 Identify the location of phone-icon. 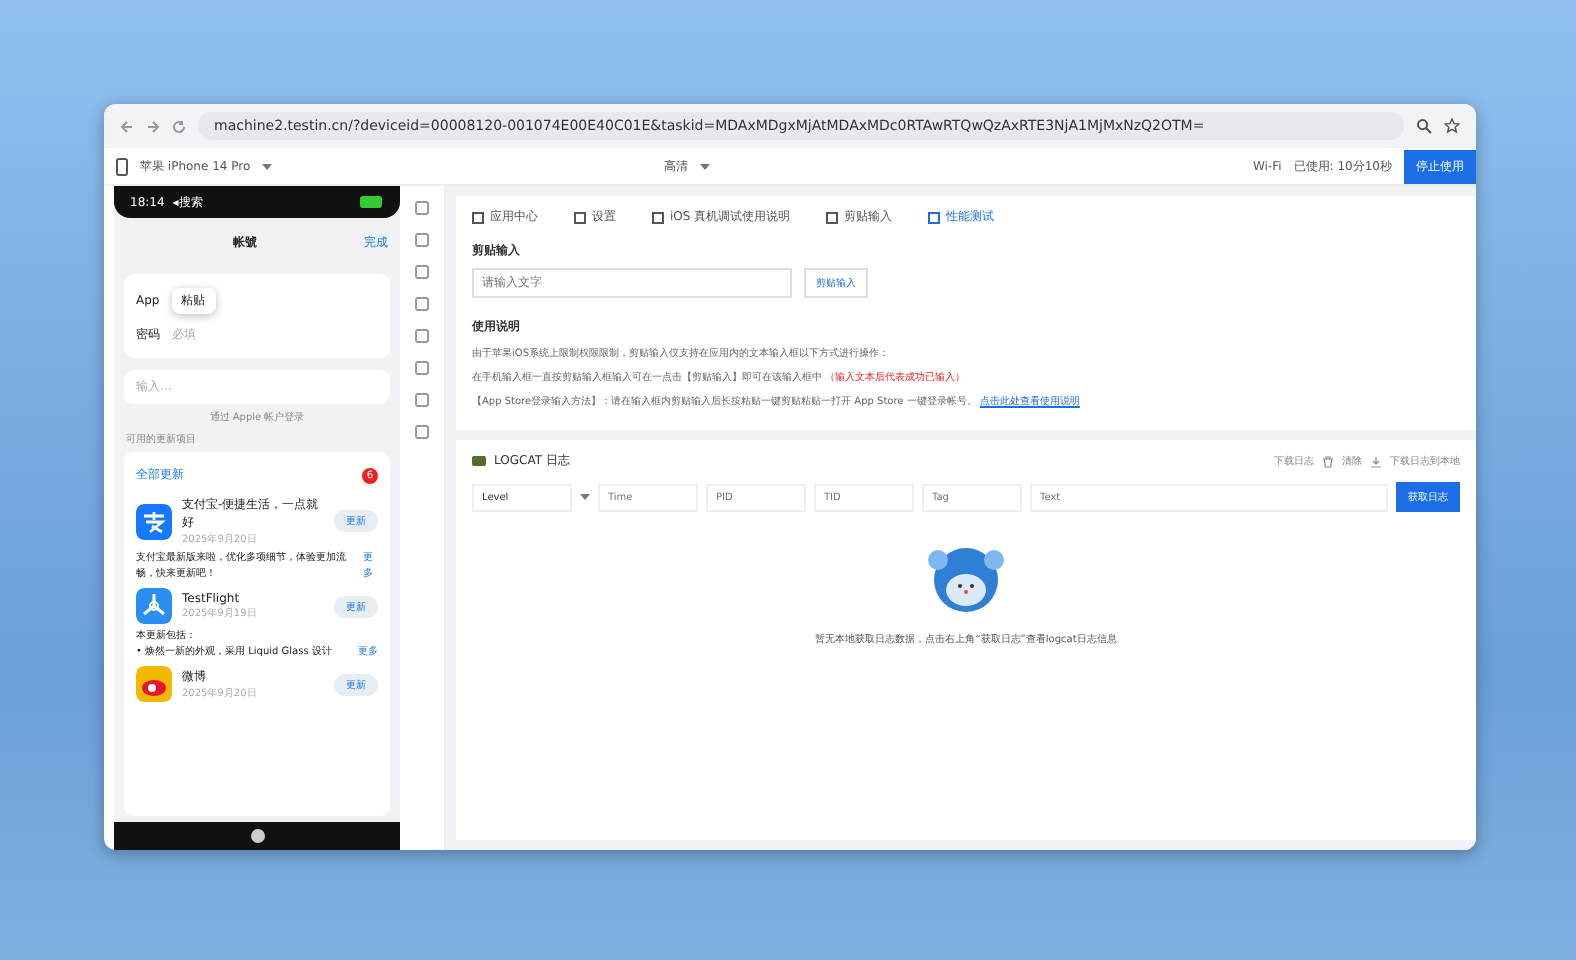
(122, 166).